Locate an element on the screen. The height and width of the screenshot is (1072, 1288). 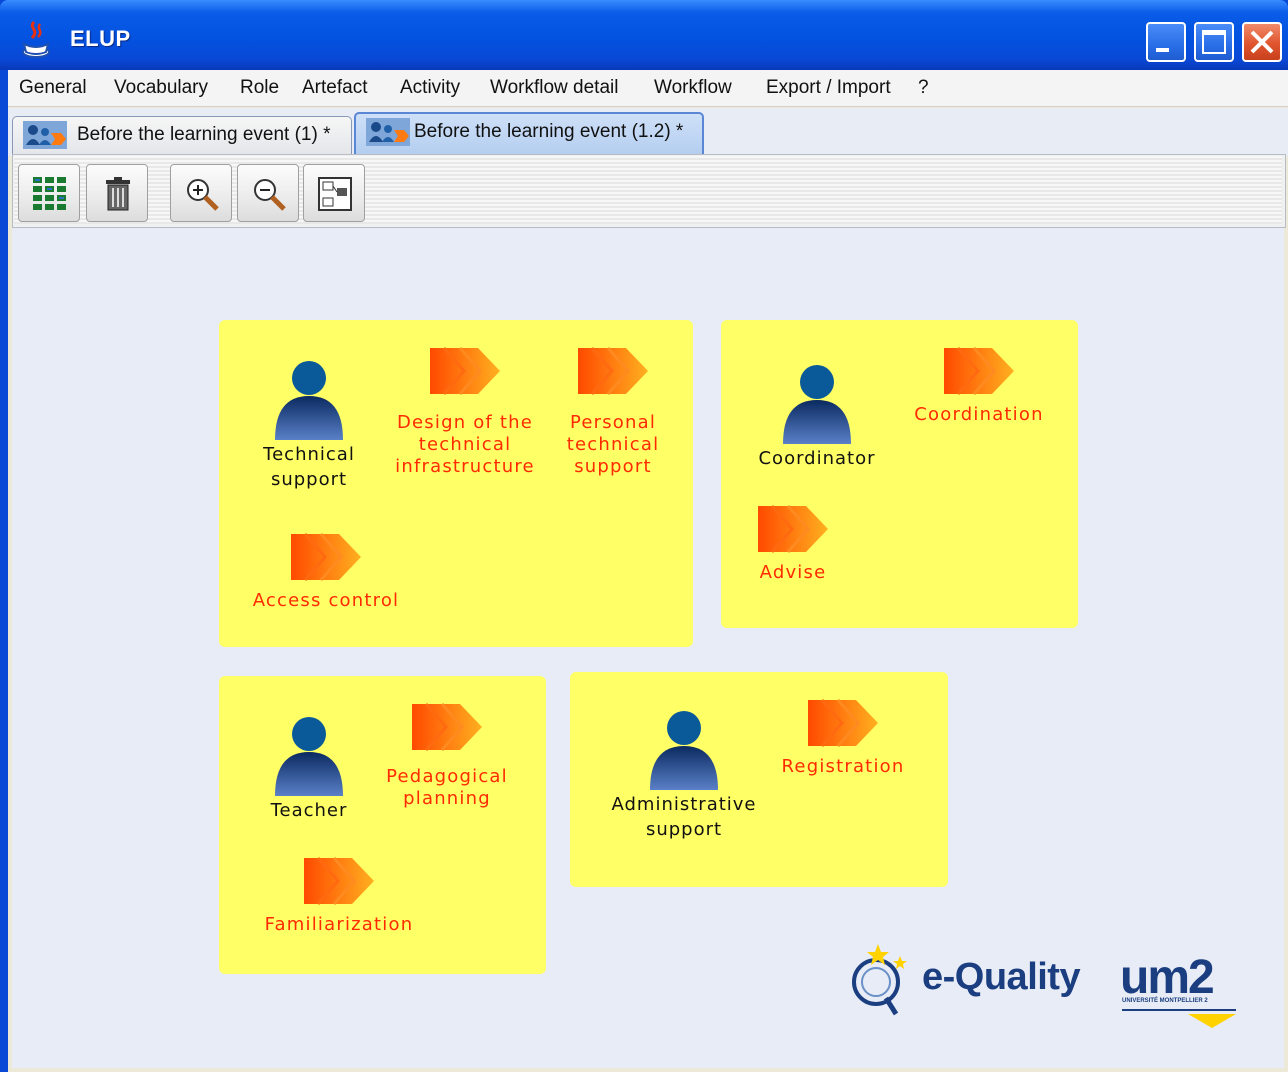
window-title: ELUP is located at coordinates (100, 38).